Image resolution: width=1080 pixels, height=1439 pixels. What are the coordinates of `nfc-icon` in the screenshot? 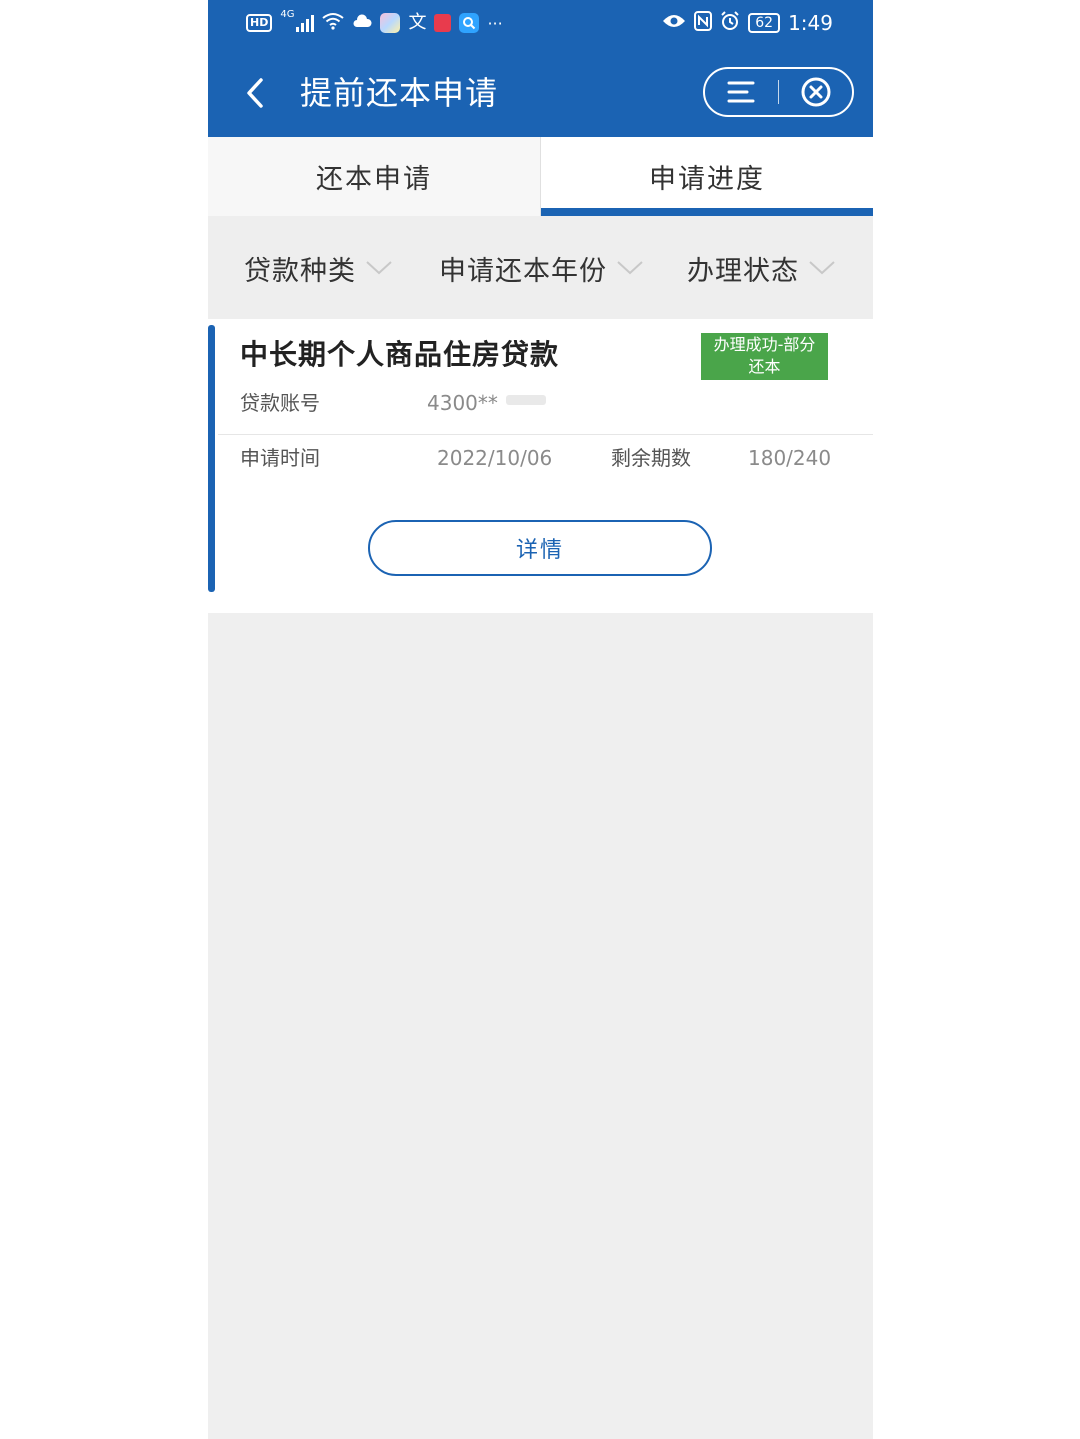 It's located at (703, 23).